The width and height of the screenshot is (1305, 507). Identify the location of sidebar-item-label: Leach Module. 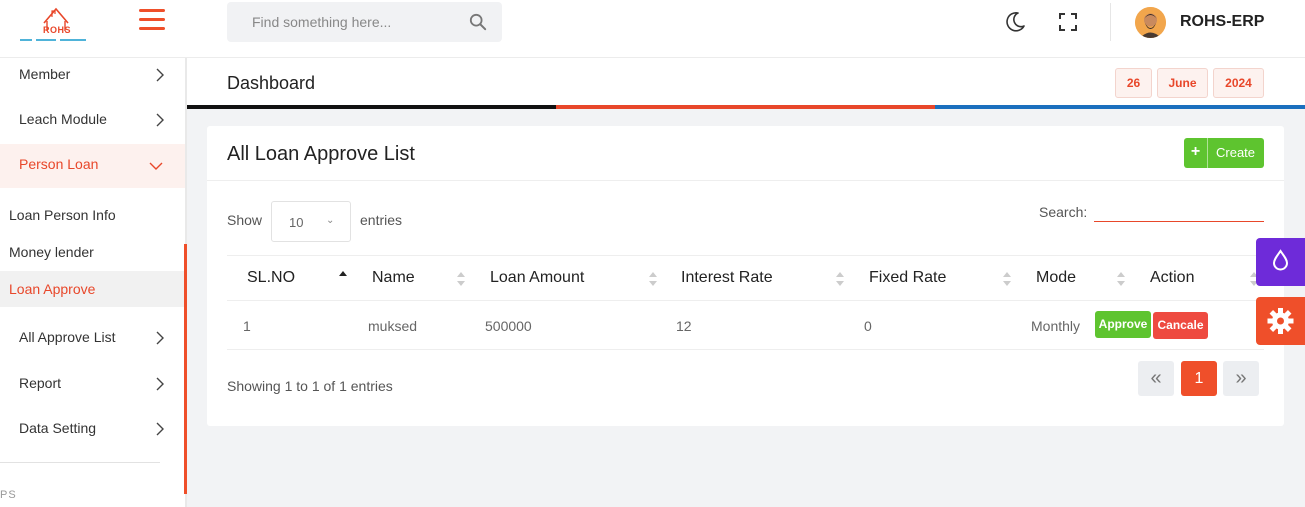
(63, 119).